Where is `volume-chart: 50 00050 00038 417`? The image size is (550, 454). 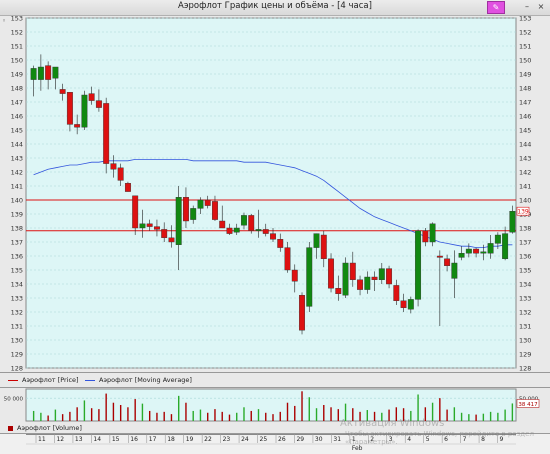 volume-chart: 50 00050 00038 417 is located at coordinates (275, 405).